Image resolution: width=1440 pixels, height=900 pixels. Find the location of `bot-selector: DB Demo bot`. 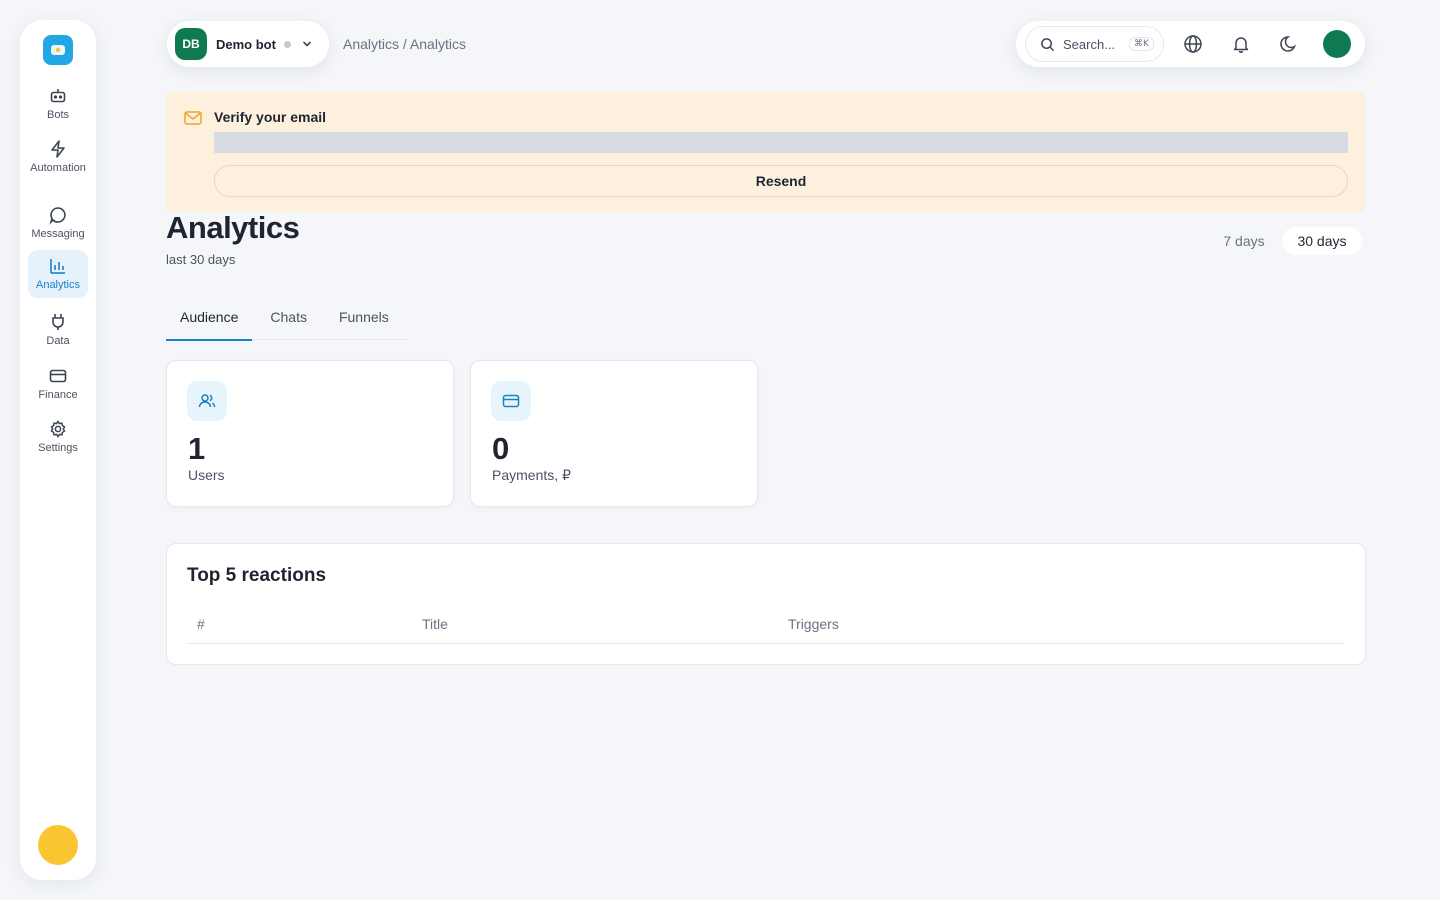

bot-selector: DB Demo bot is located at coordinates (248, 44).